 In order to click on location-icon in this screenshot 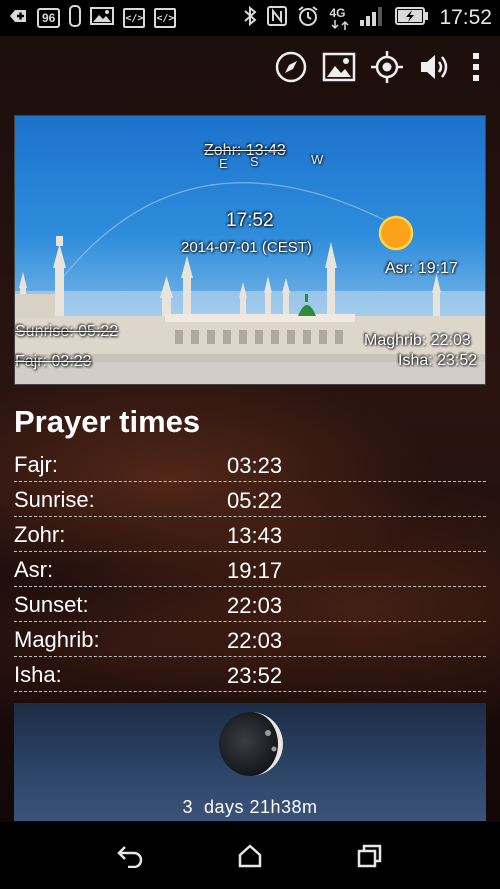, I will do `click(387, 67)`.